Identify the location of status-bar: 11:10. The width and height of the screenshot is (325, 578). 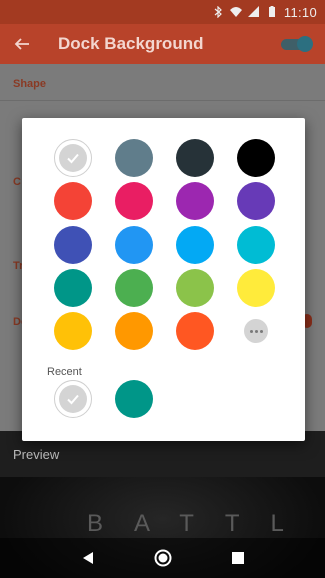
(162, 12).